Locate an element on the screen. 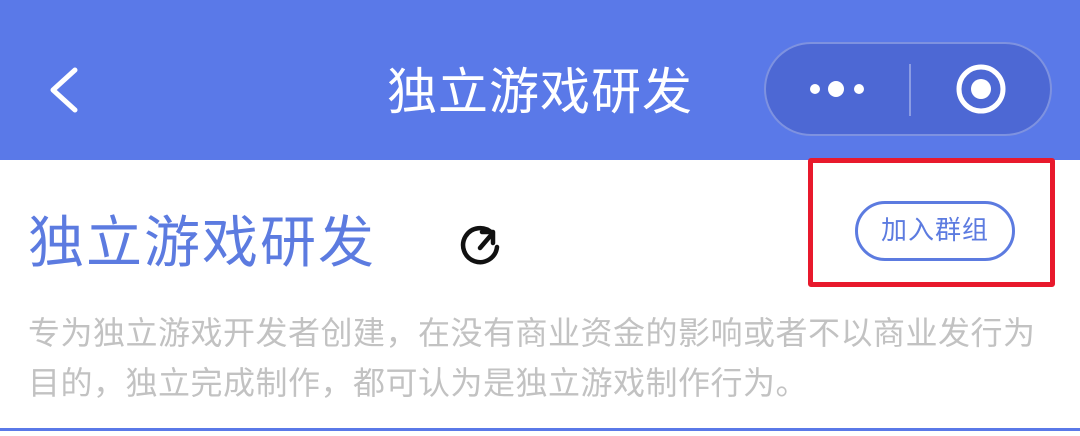 This screenshot has width=1080, height=436. target-close-icon is located at coordinates (980, 89).